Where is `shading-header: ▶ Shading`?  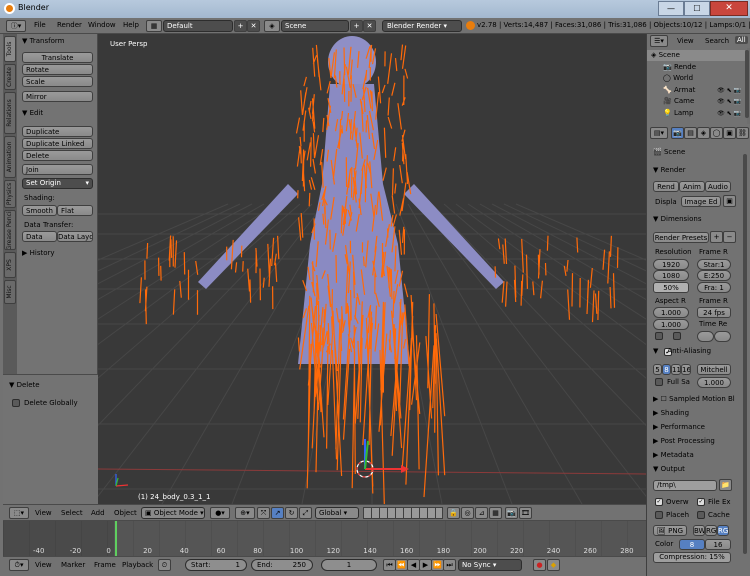 shading-header: ▶ Shading is located at coordinates (671, 413).